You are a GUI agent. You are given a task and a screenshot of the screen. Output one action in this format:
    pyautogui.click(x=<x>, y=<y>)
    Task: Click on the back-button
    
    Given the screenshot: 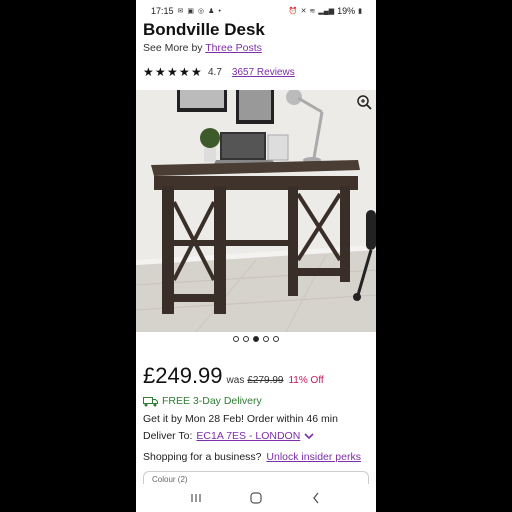 What is the action you would take?
    pyautogui.click(x=316, y=498)
    